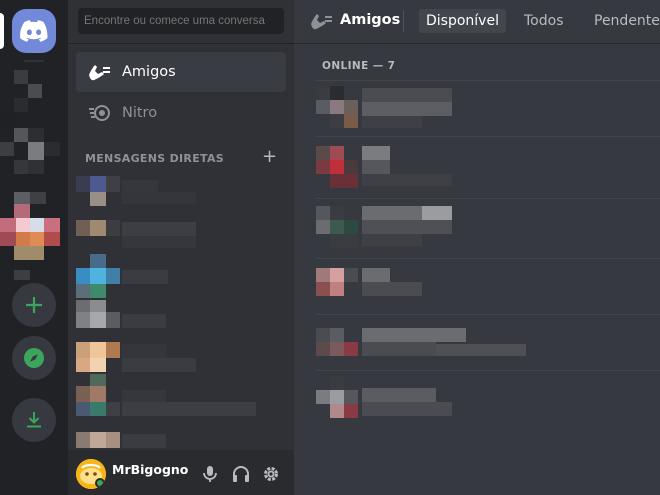 The height and width of the screenshot is (495, 660). What do you see at coordinates (462, 21) in the screenshot?
I see `tab-available: Disponível` at bounding box center [462, 21].